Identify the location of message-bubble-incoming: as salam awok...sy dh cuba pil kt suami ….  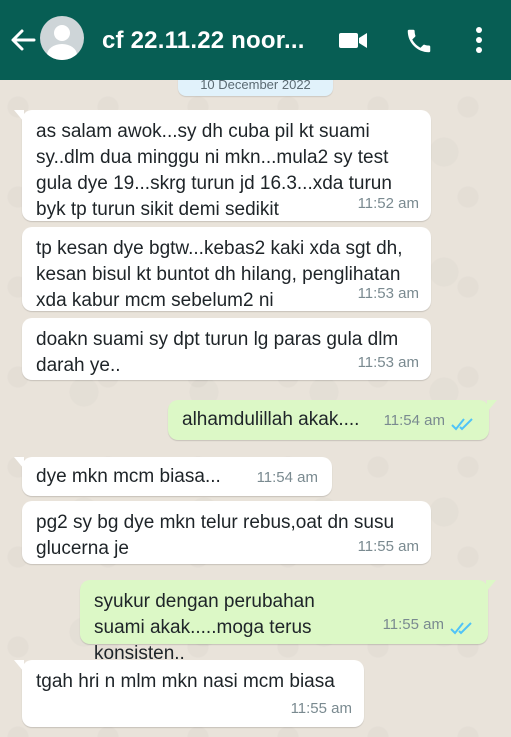
(222, 165).